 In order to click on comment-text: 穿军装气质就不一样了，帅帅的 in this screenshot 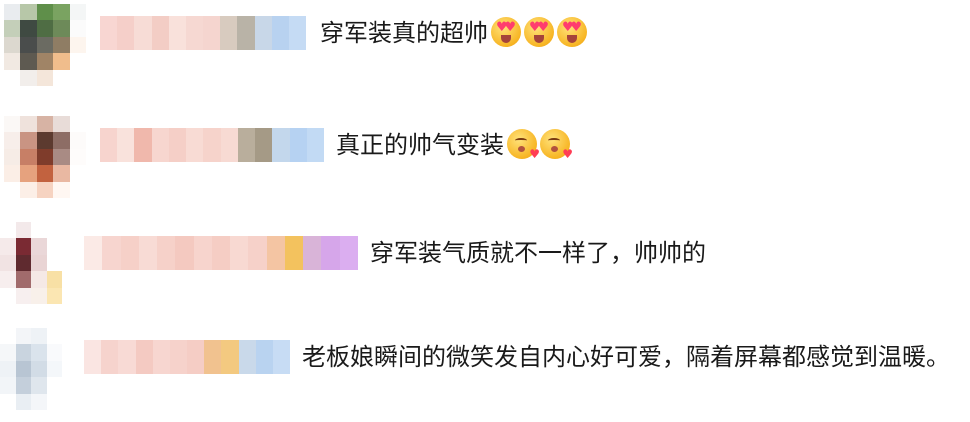, I will do `click(538, 253)`.